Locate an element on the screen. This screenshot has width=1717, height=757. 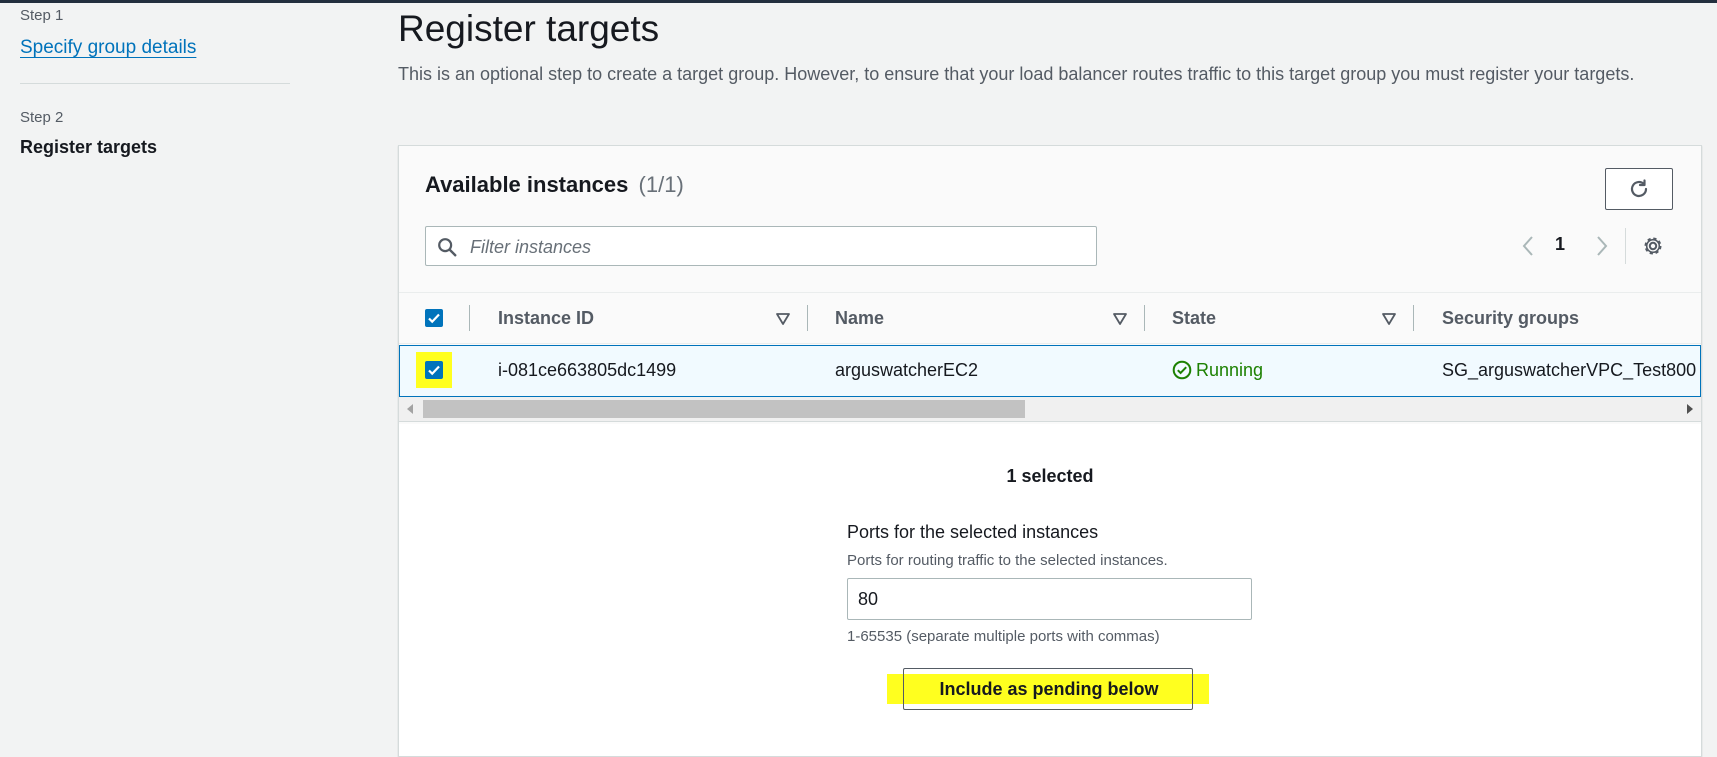
cell-security-groups: SG_arguswatcherVPC_Test800 is located at coordinates (1571, 370).